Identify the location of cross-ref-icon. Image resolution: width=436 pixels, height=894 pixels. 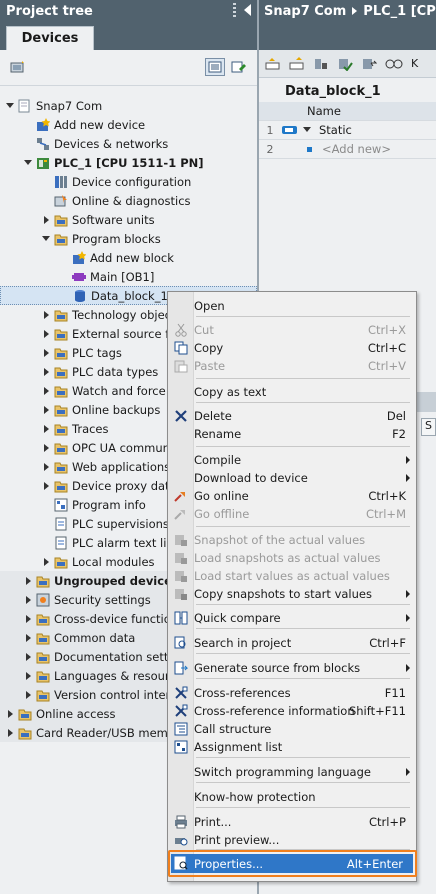
(181, 693).